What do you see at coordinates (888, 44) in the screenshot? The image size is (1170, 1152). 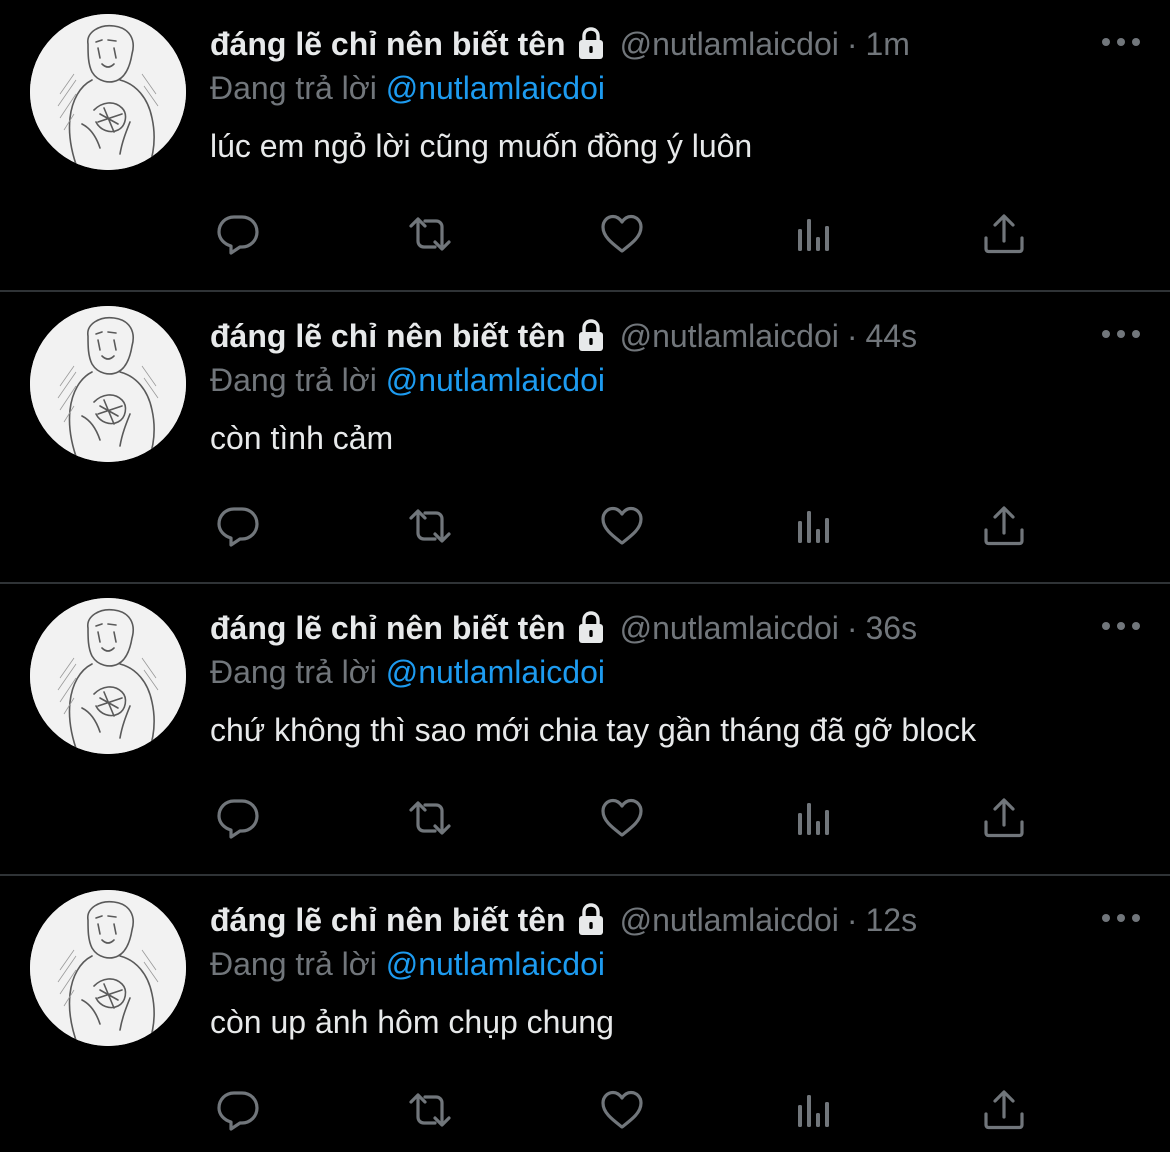 I see `timestamp: 1m` at bounding box center [888, 44].